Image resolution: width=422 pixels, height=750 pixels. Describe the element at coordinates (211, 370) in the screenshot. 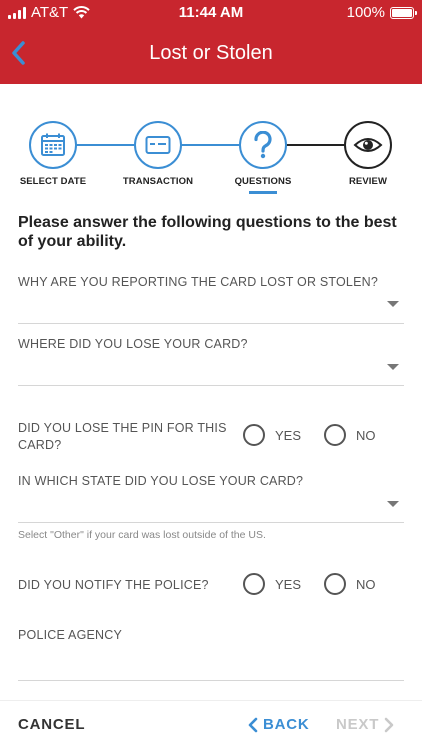

I see `where-select` at that location.